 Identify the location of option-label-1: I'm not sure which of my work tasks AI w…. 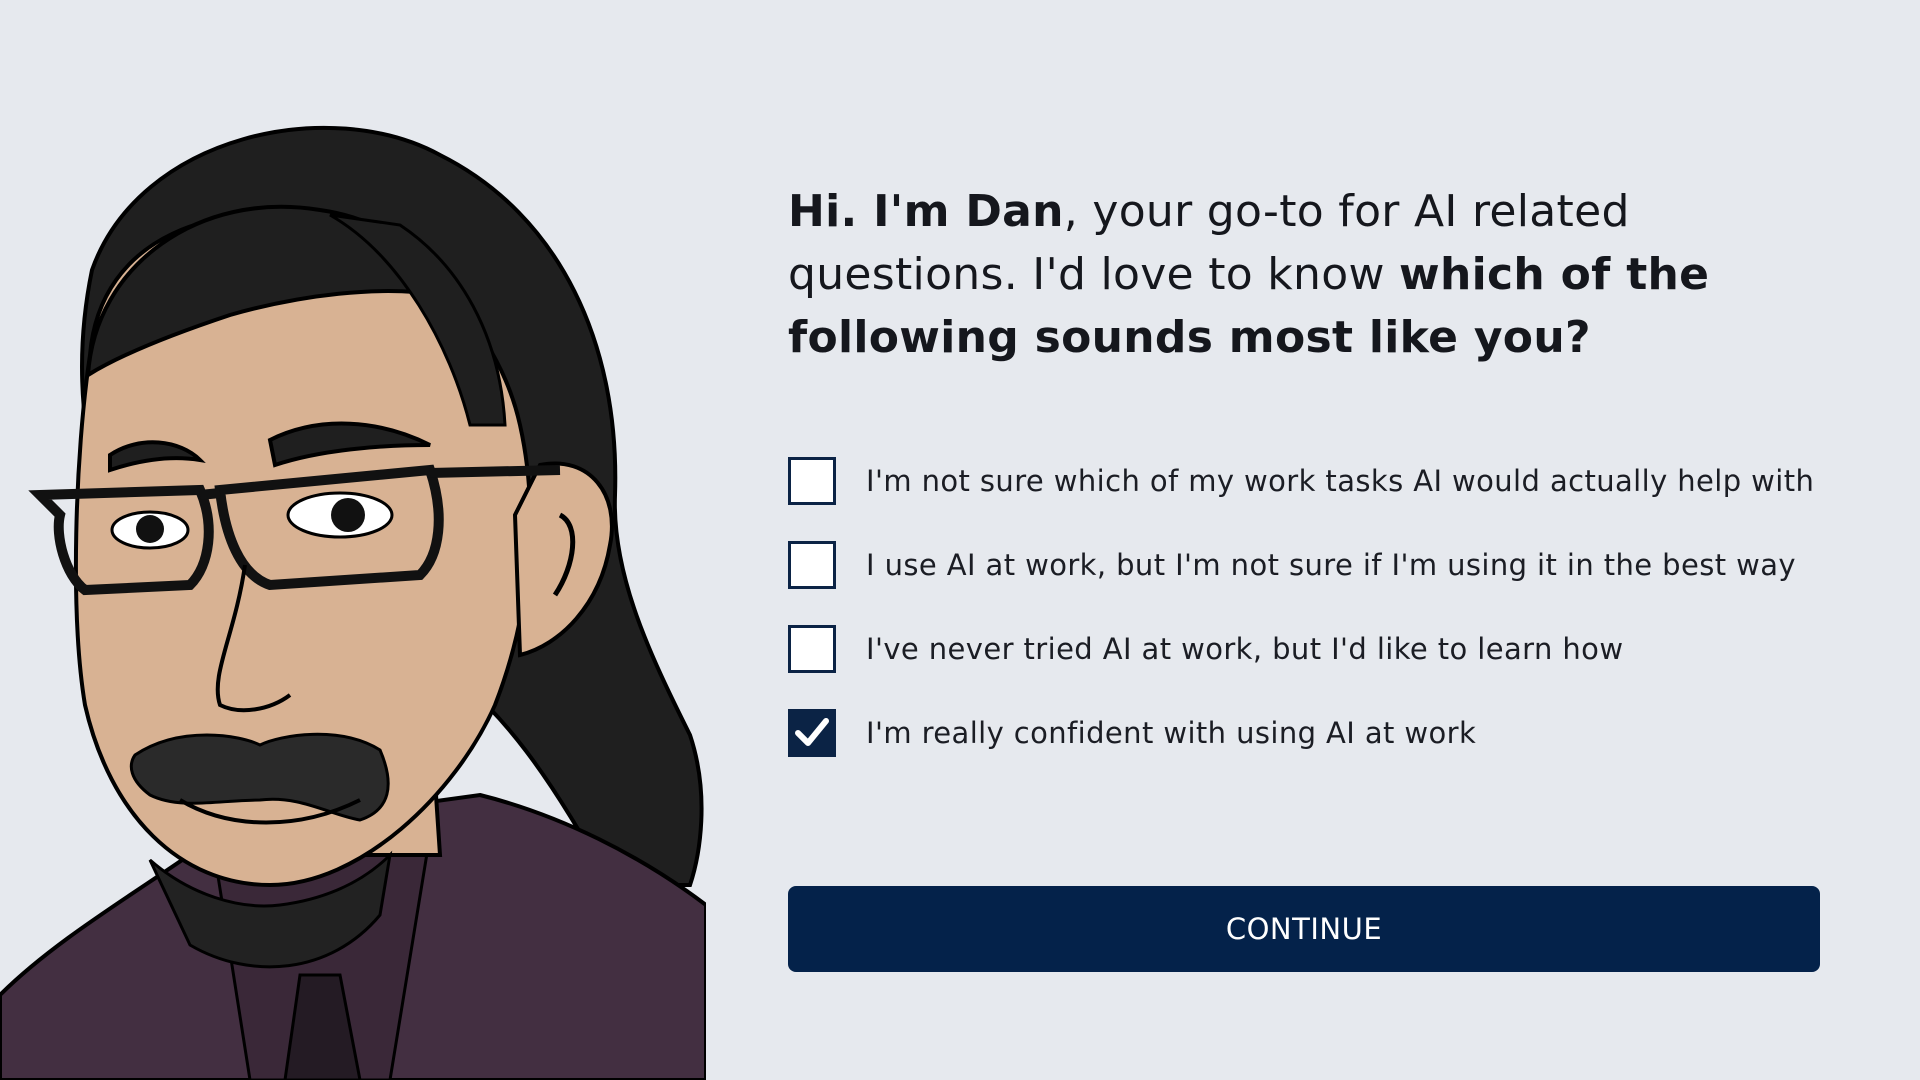
(1340, 481).